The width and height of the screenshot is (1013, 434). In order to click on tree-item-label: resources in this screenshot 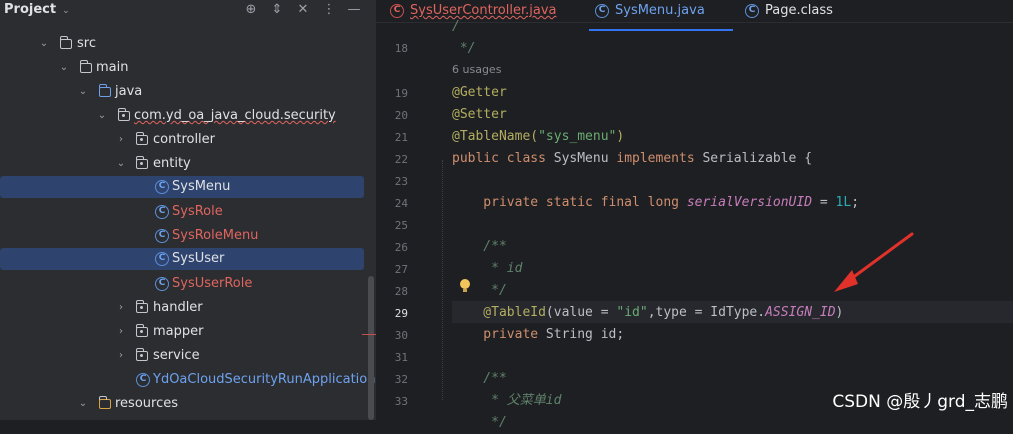, I will do `click(147, 403)`.